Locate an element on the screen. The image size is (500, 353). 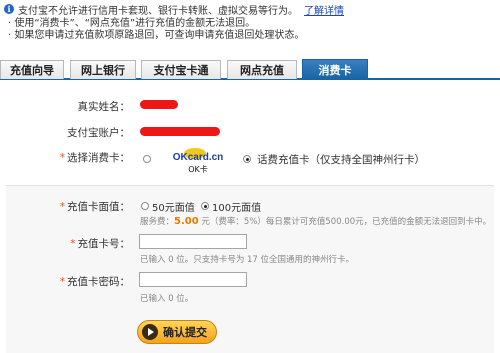
card-number-label: * 充值卡号： is located at coordinates (100, 244).